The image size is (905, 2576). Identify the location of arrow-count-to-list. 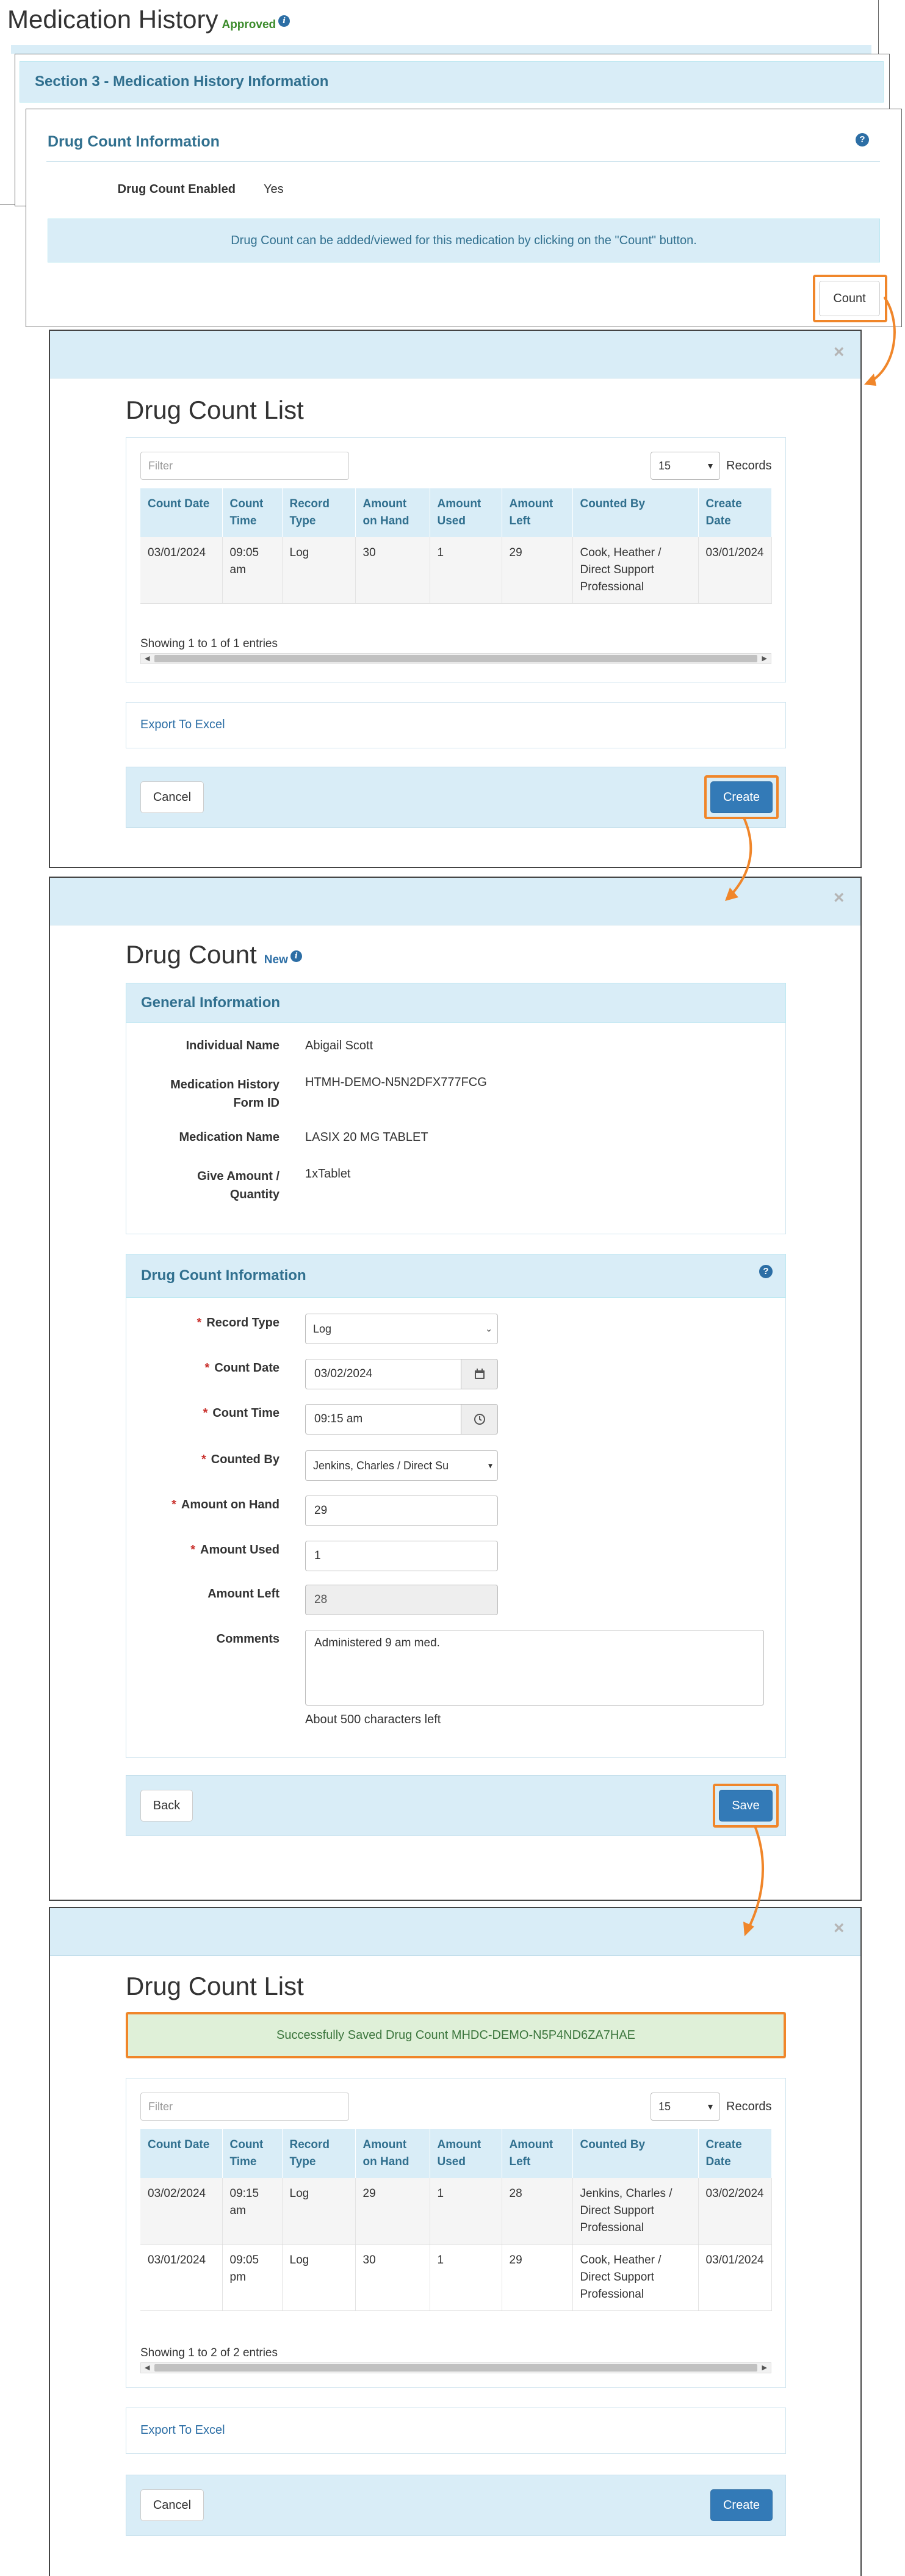
(883, 339).